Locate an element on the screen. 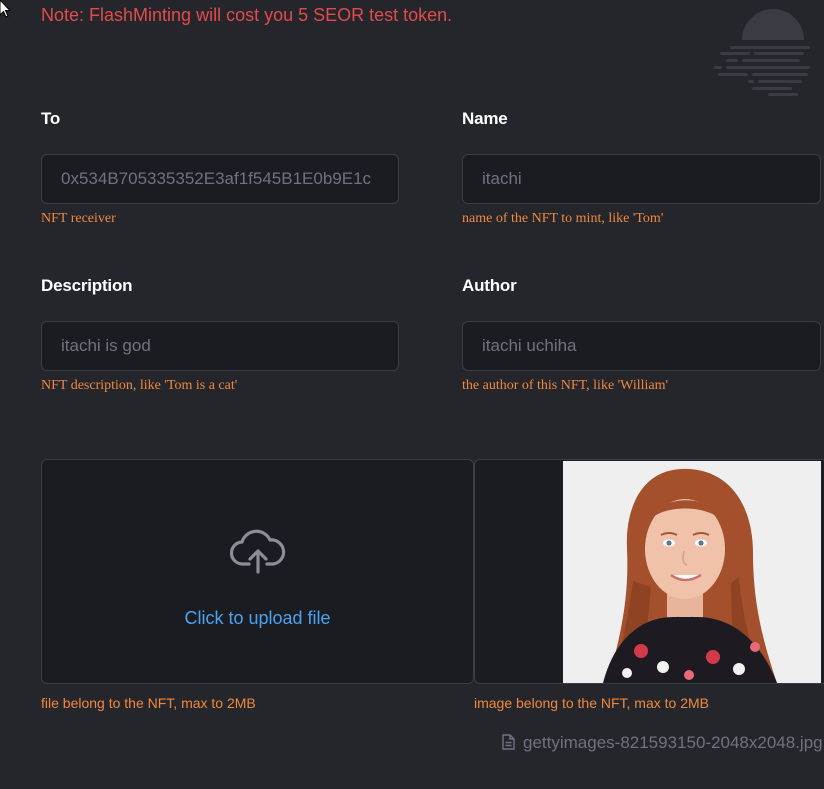 Image resolution: width=824 pixels, height=789 pixels. upload-help: file belong to the NFT, max to 2MB is located at coordinates (148, 703).